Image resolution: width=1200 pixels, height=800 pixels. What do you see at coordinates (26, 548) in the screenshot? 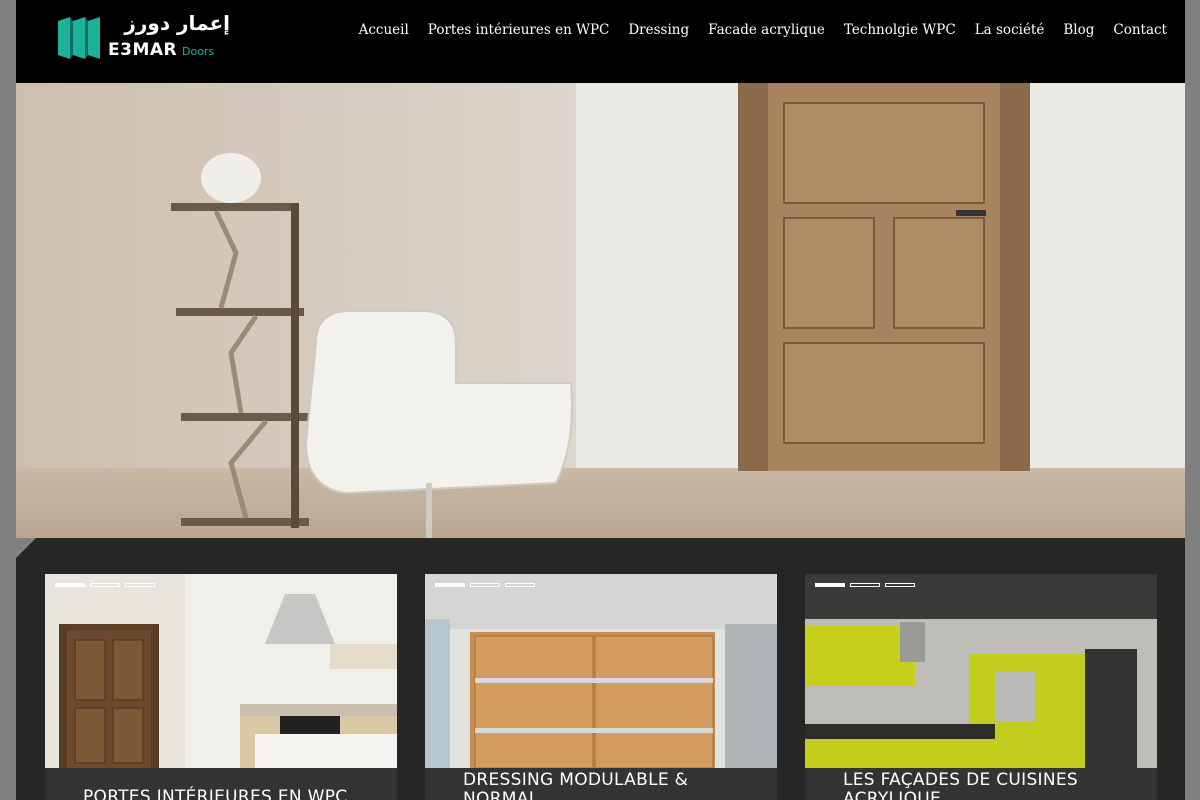
I see `band-corner-notch` at bounding box center [26, 548].